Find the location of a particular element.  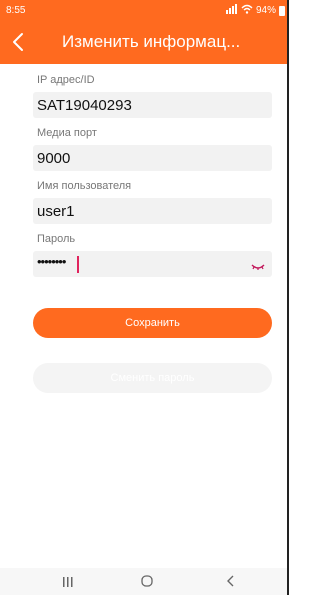

port-value: 9000 is located at coordinates (54, 158).